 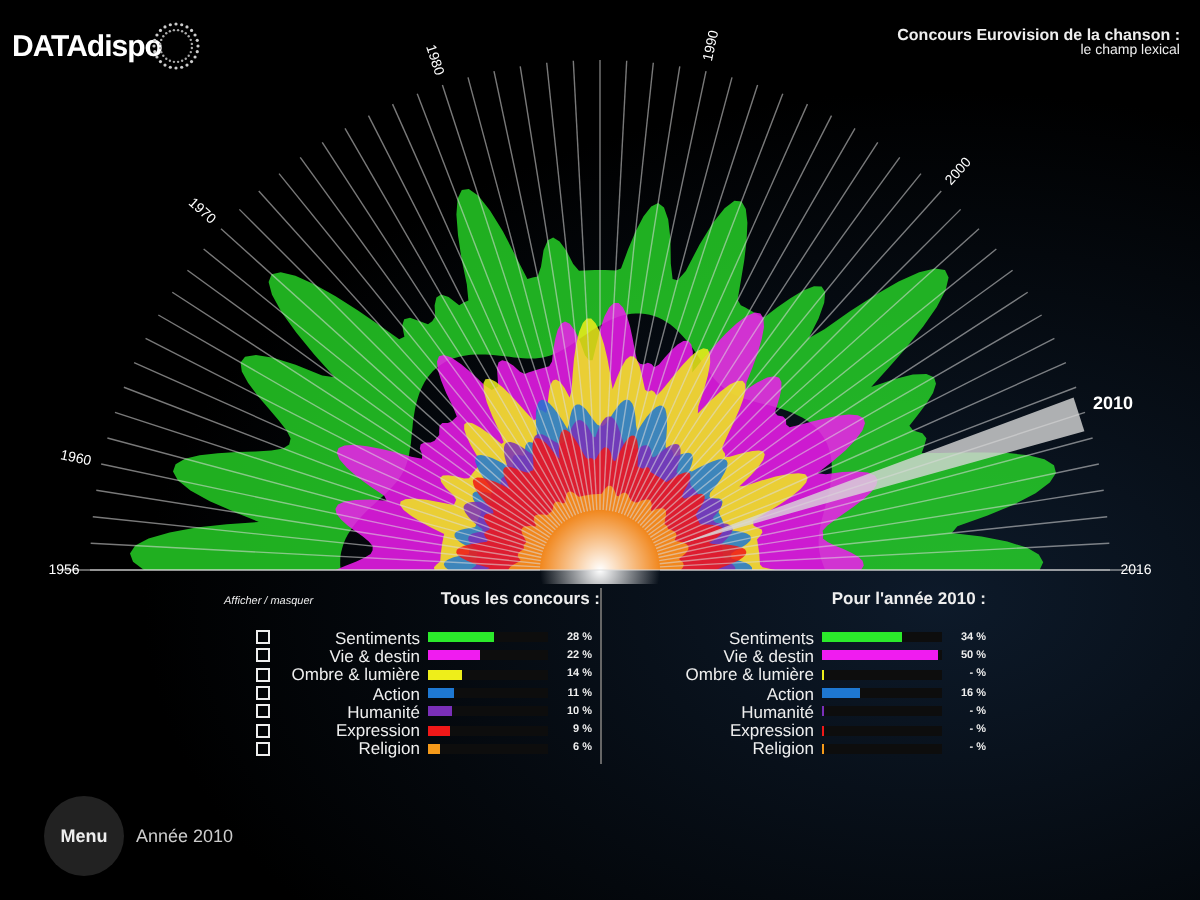 What do you see at coordinates (908, 598) in the screenshot?
I see `section-title: Pour l'année 2010 :` at bounding box center [908, 598].